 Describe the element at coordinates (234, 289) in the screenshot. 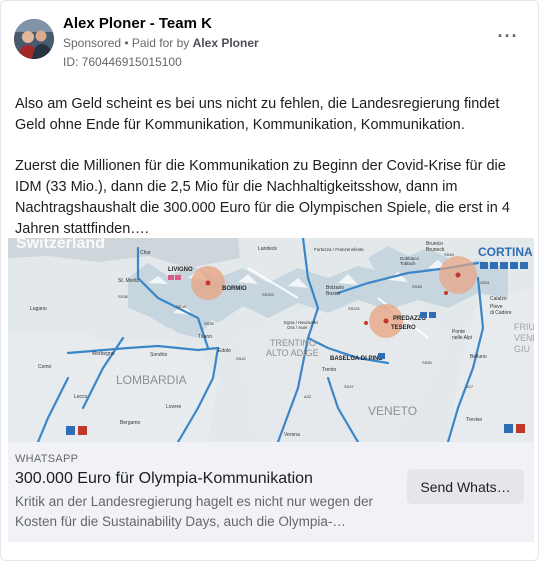

I see `map-label-bormio: BORMIO` at that location.